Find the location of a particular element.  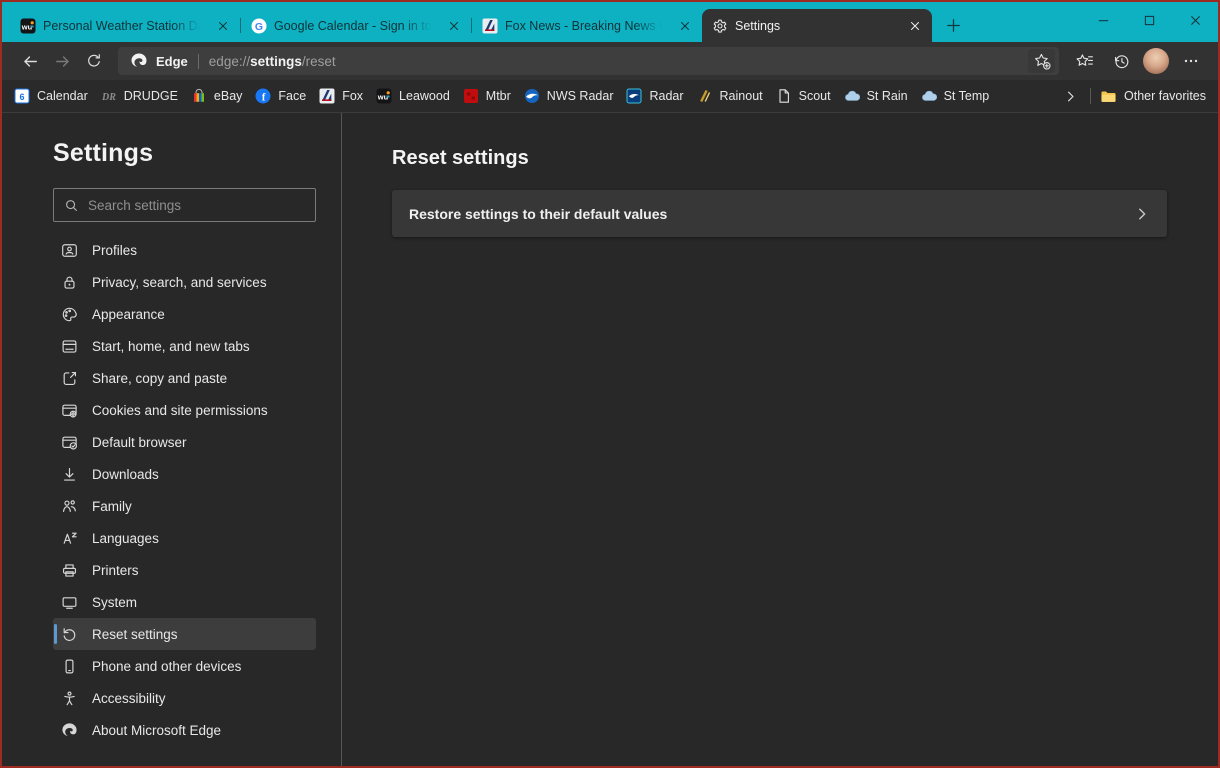

maximize-icon is located at coordinates (1149, 20).